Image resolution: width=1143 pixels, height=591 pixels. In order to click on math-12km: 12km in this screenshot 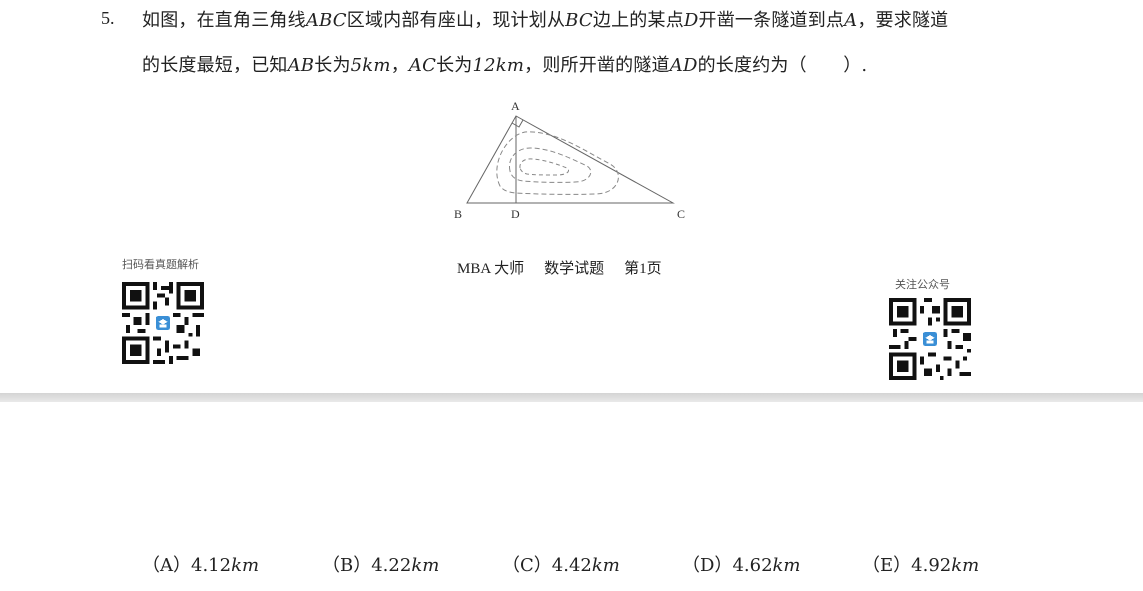, I will do `click(498, 65)`.